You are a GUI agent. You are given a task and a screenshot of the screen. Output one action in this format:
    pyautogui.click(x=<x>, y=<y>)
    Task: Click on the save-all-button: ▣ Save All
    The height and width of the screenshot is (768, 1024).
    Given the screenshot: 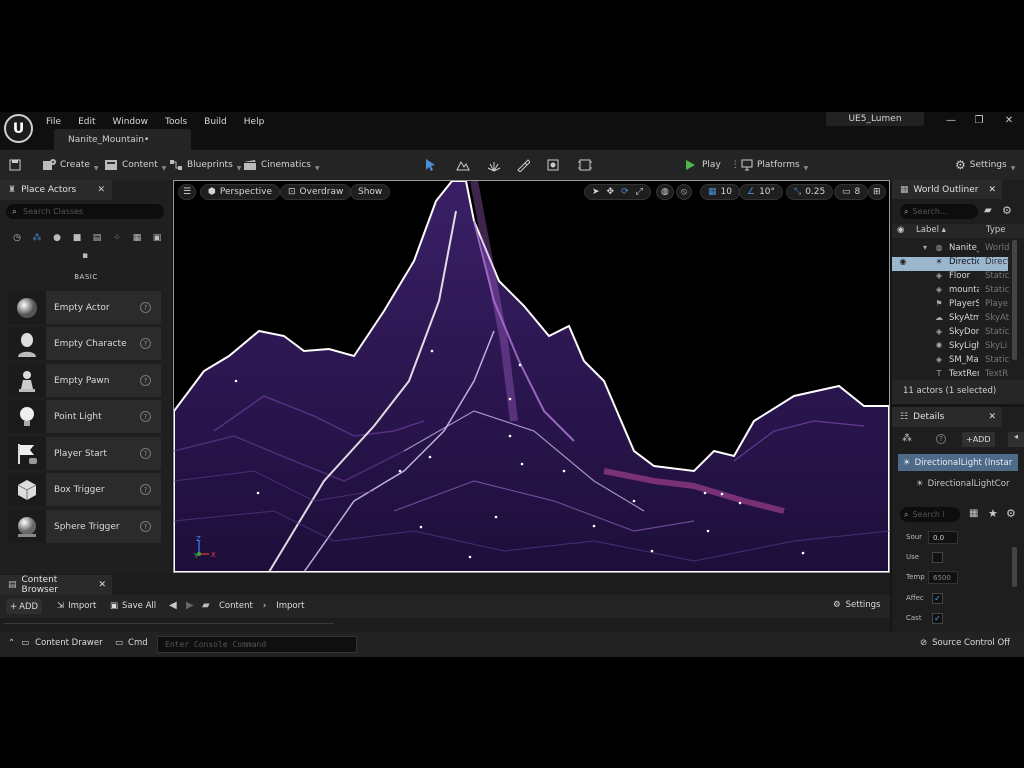 What is the action you would take?
    pyautogui.click(x=133, y=606)
    